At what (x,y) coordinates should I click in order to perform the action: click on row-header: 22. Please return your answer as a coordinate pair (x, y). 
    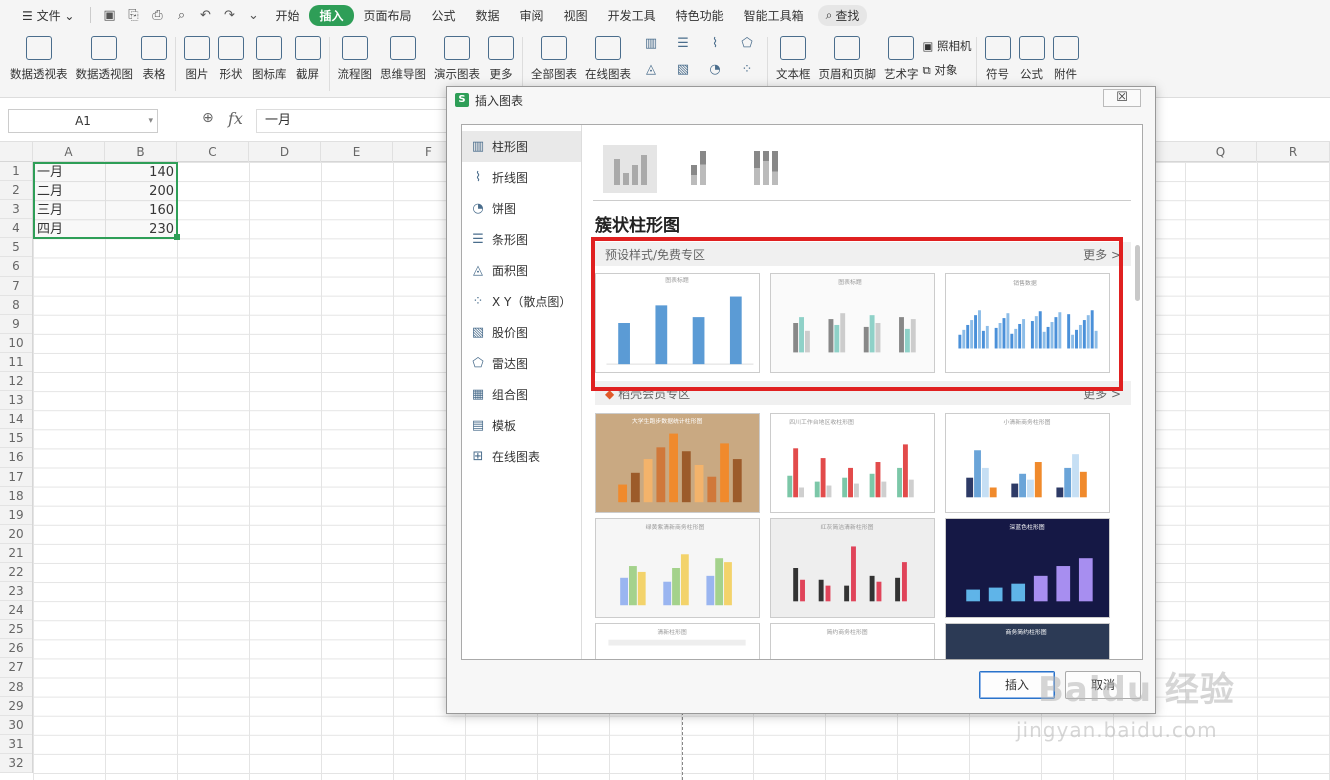
    Looking at the image, I should click on (16, 573).